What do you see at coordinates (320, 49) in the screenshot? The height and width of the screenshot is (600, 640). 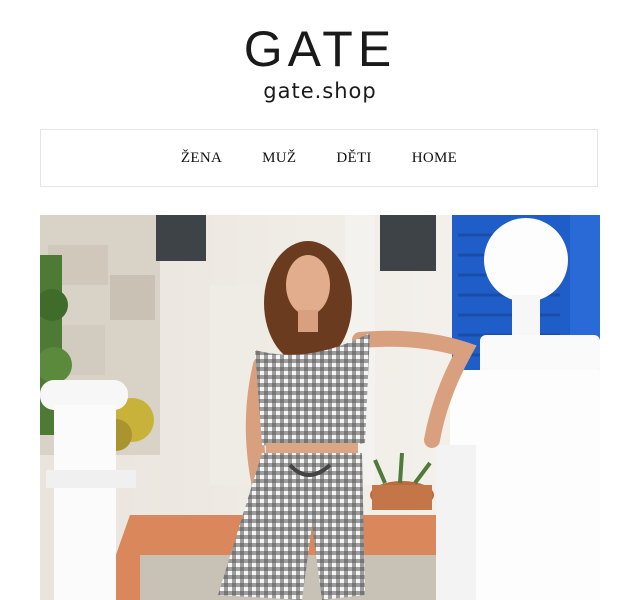 I see `brand-logo: GATE` at bounding box center [320, 49].